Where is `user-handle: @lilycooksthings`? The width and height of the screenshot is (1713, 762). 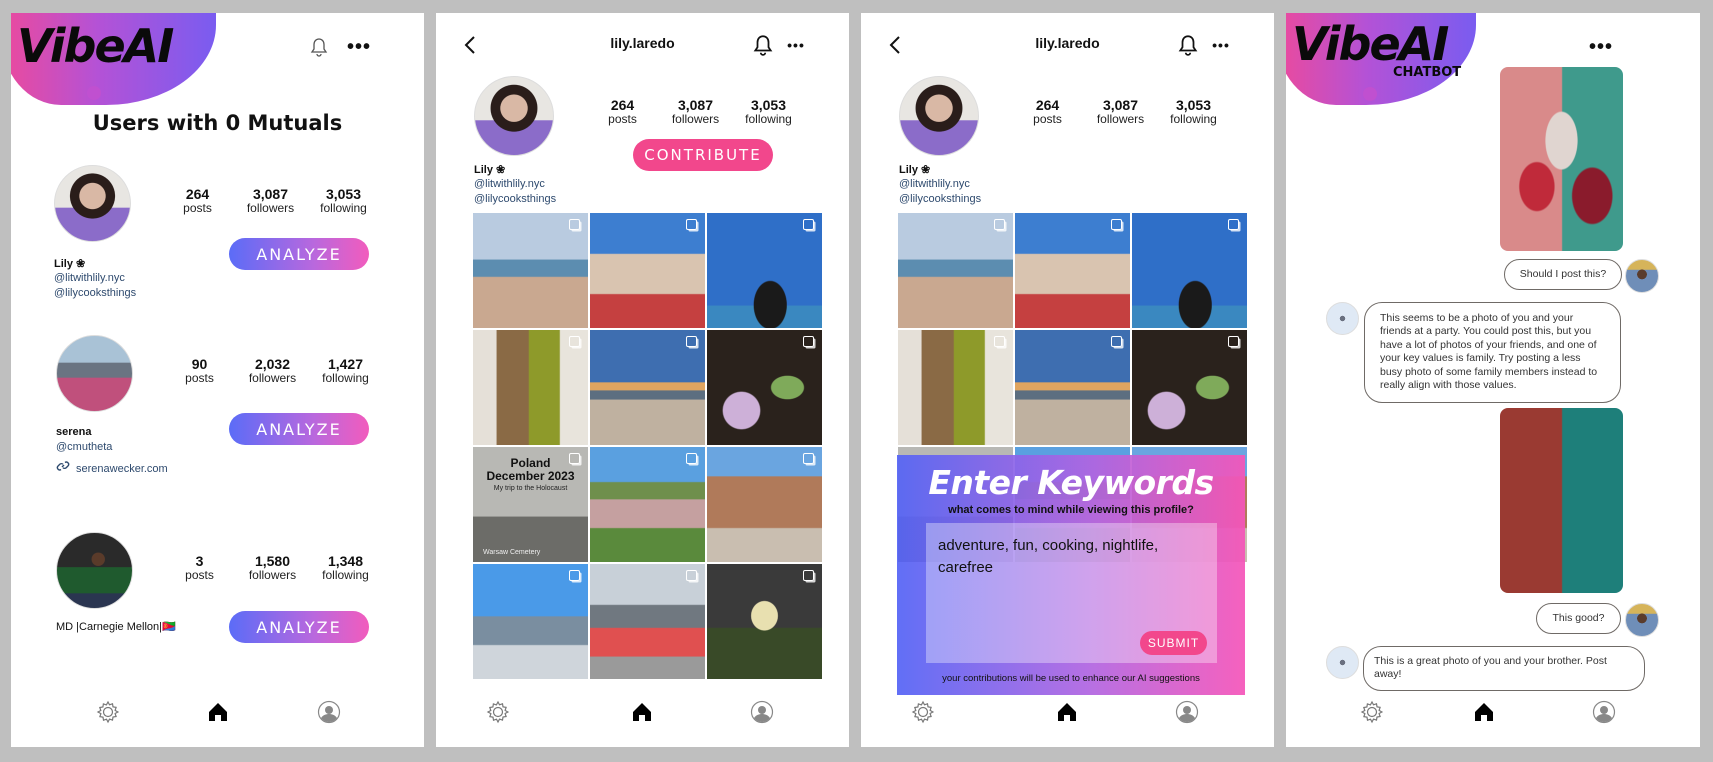 user-handle: @lilycooksthings is located at coordinates (95, 293).